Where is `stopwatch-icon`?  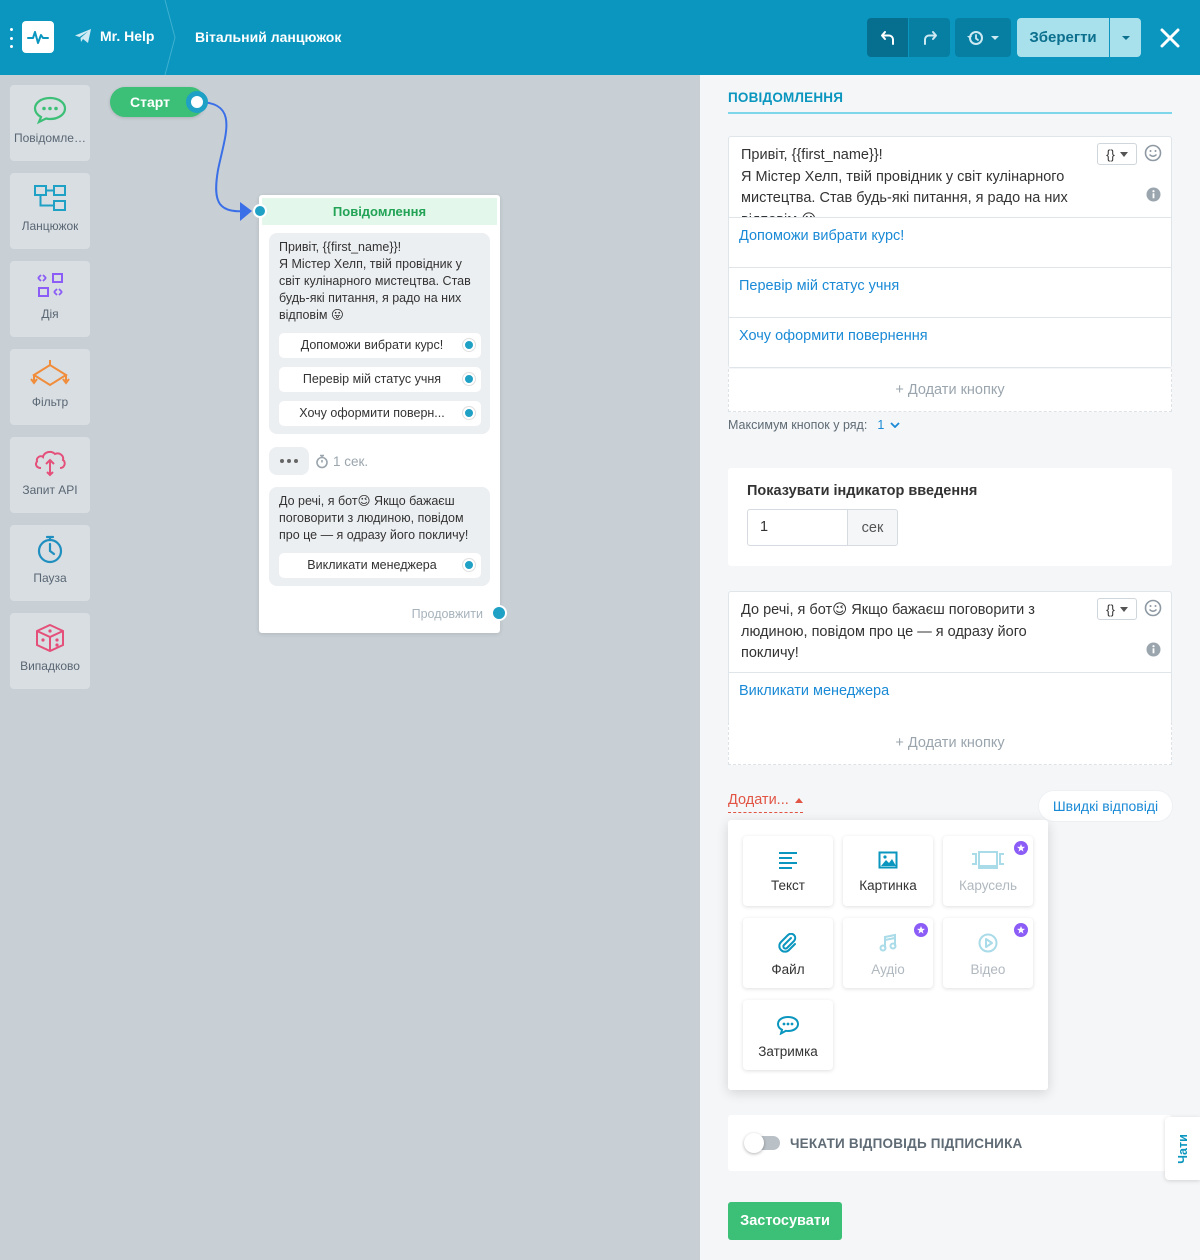
stopwatch-icon is located at coordinates (50, 549).